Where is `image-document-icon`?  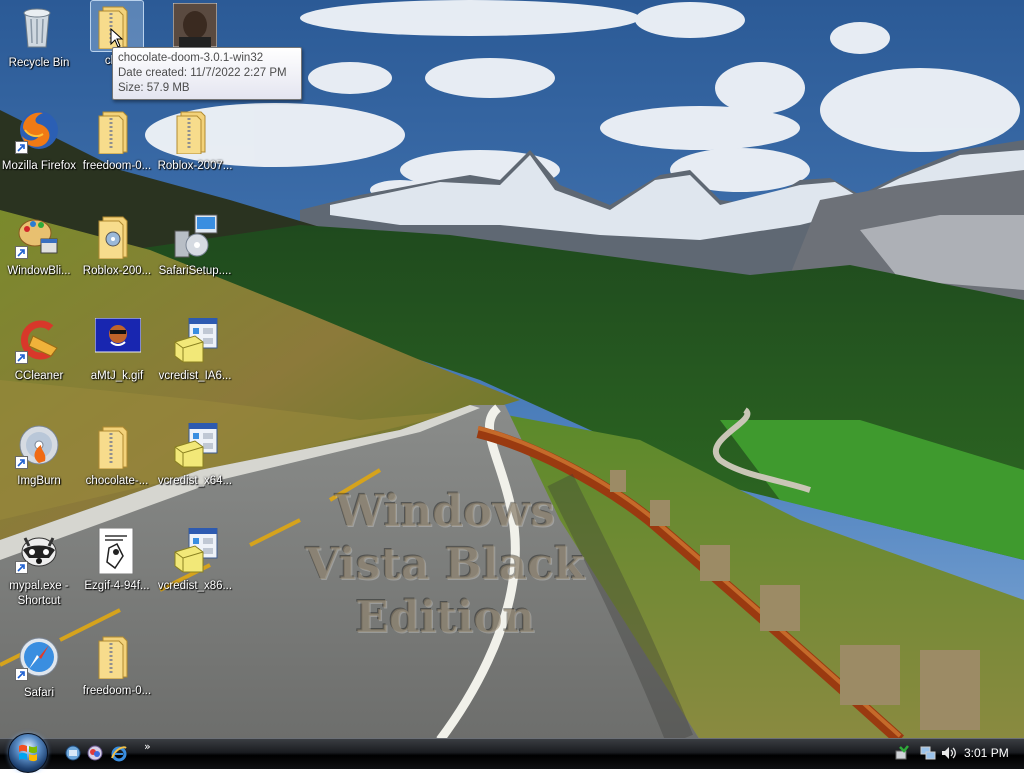
image-document-icon is located at coordinates (116, 551).